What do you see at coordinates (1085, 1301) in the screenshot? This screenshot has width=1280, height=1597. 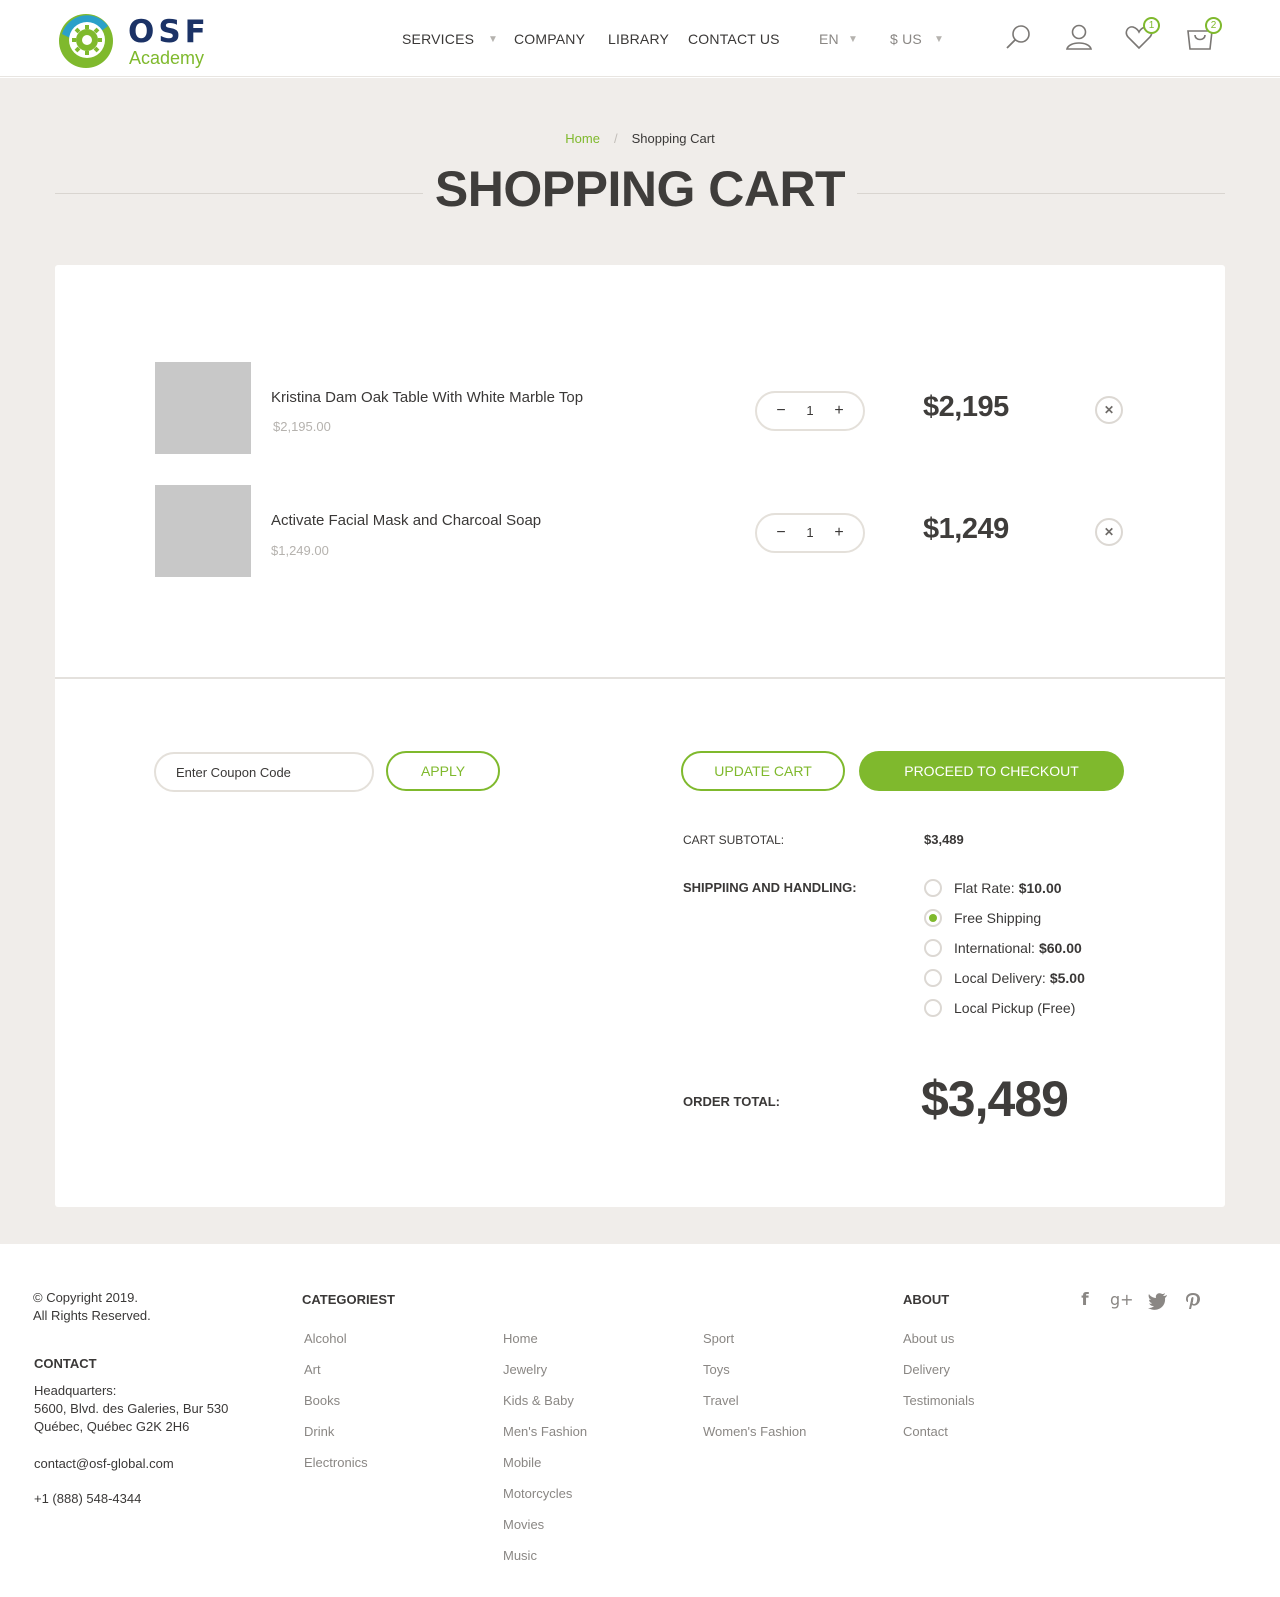 I see `facebook-icon: f` at bounding box center [1085, 1301].